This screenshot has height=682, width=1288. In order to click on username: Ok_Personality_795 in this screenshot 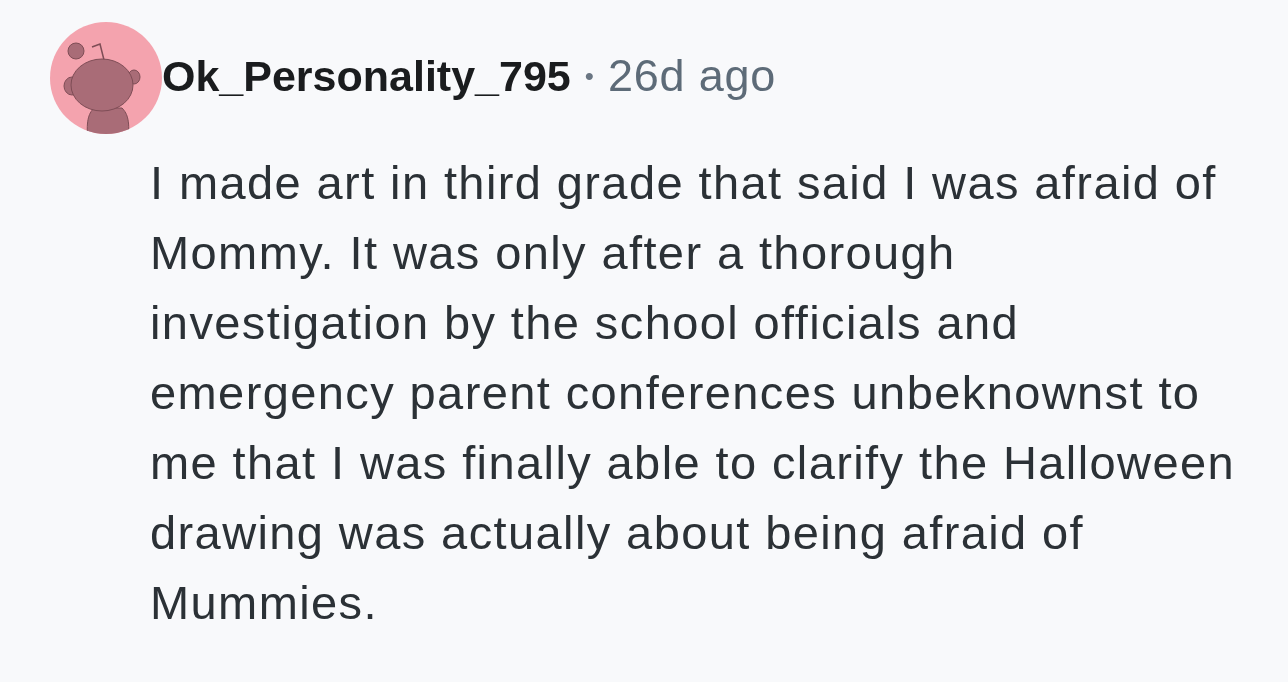, I will do `click(366, 76)`.